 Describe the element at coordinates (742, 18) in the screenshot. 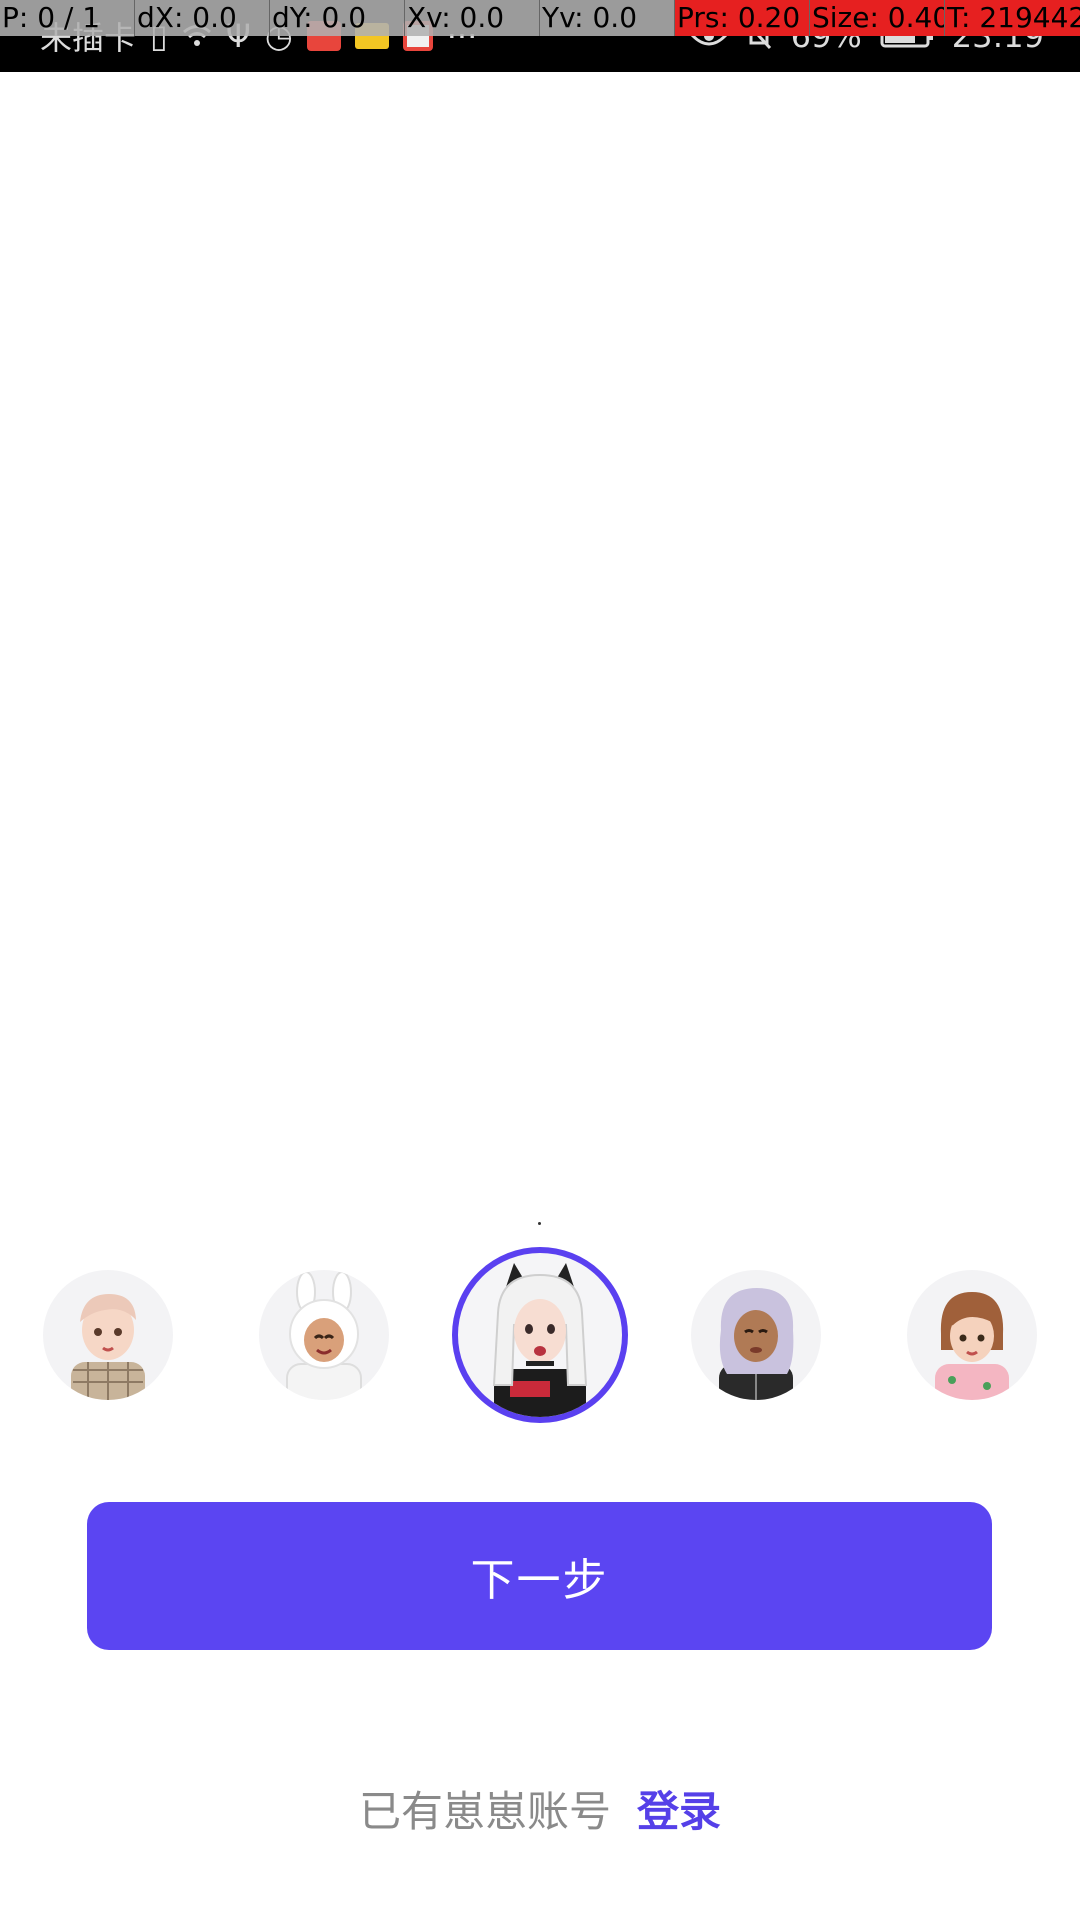

I see `debug-pressure: Prs: 0.20` at that location.